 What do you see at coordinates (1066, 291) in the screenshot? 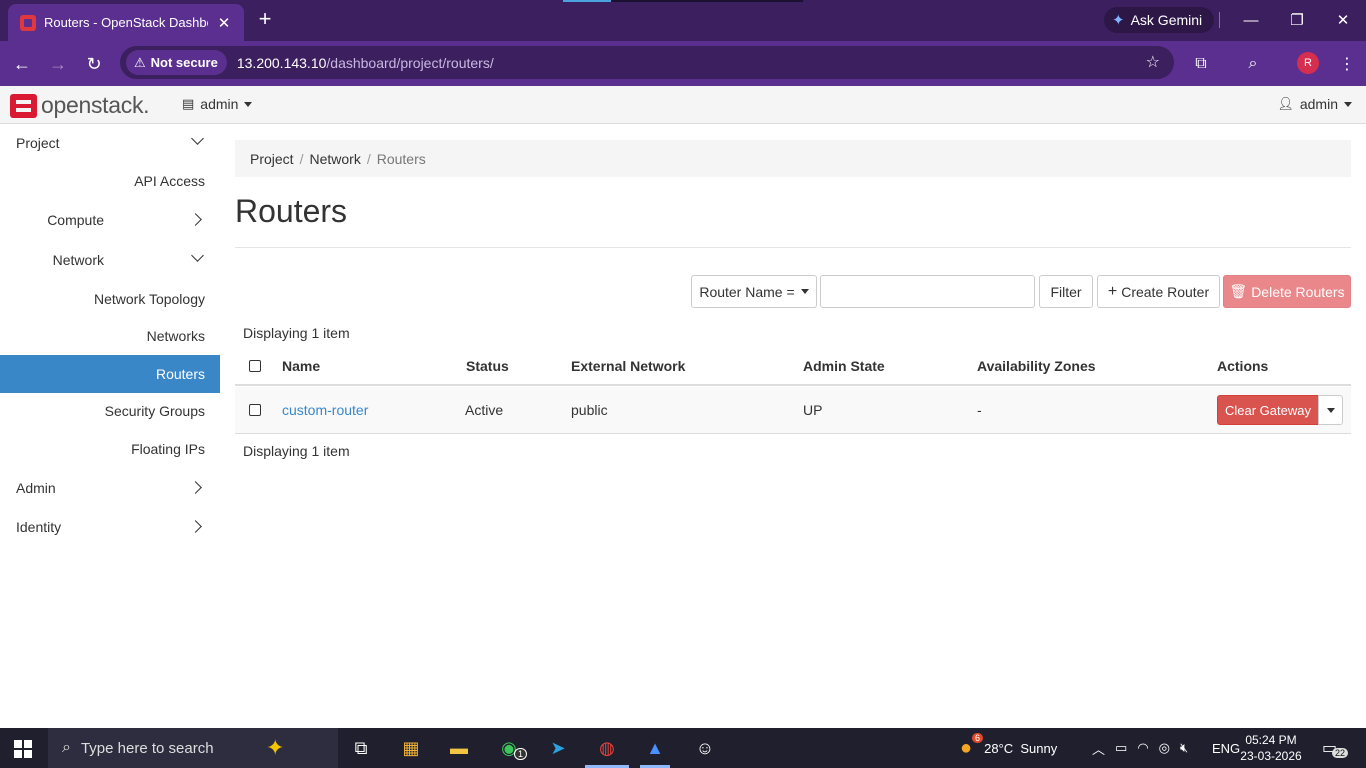
I see `filter-button: Filter` at bounding box center [1066, 291].